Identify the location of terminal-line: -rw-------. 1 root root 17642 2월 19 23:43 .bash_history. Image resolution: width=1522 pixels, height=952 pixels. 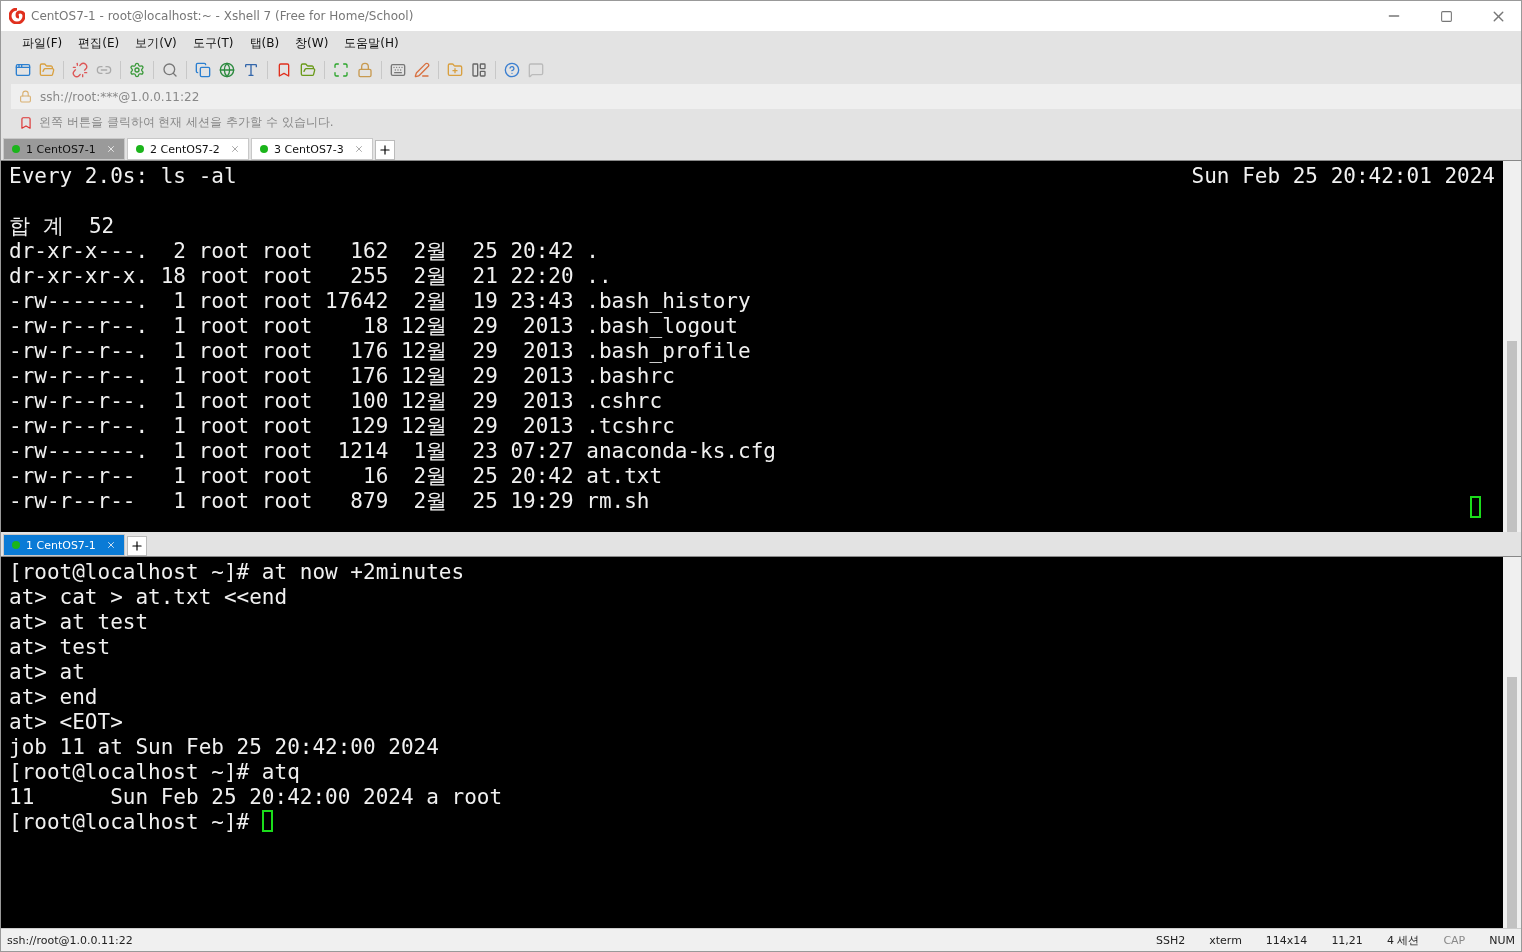
(380, 301).